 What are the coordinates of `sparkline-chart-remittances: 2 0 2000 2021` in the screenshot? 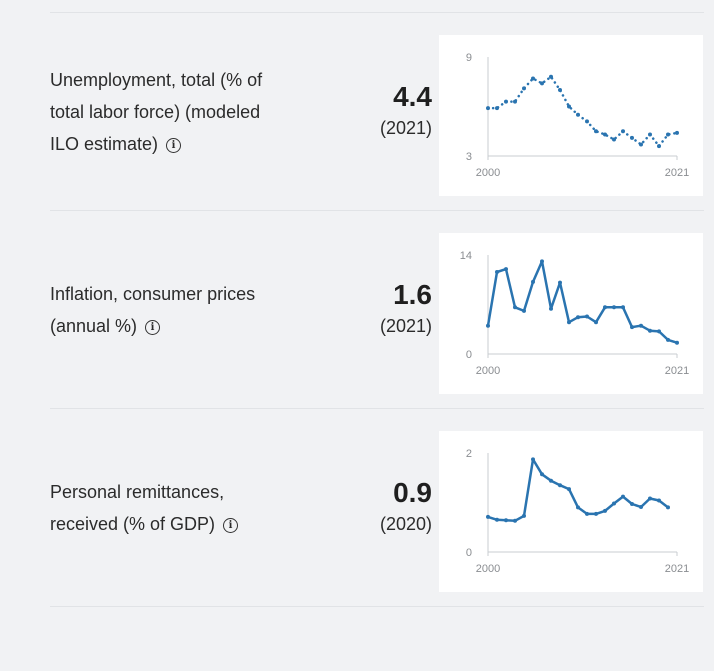 It's located at (571, 511).